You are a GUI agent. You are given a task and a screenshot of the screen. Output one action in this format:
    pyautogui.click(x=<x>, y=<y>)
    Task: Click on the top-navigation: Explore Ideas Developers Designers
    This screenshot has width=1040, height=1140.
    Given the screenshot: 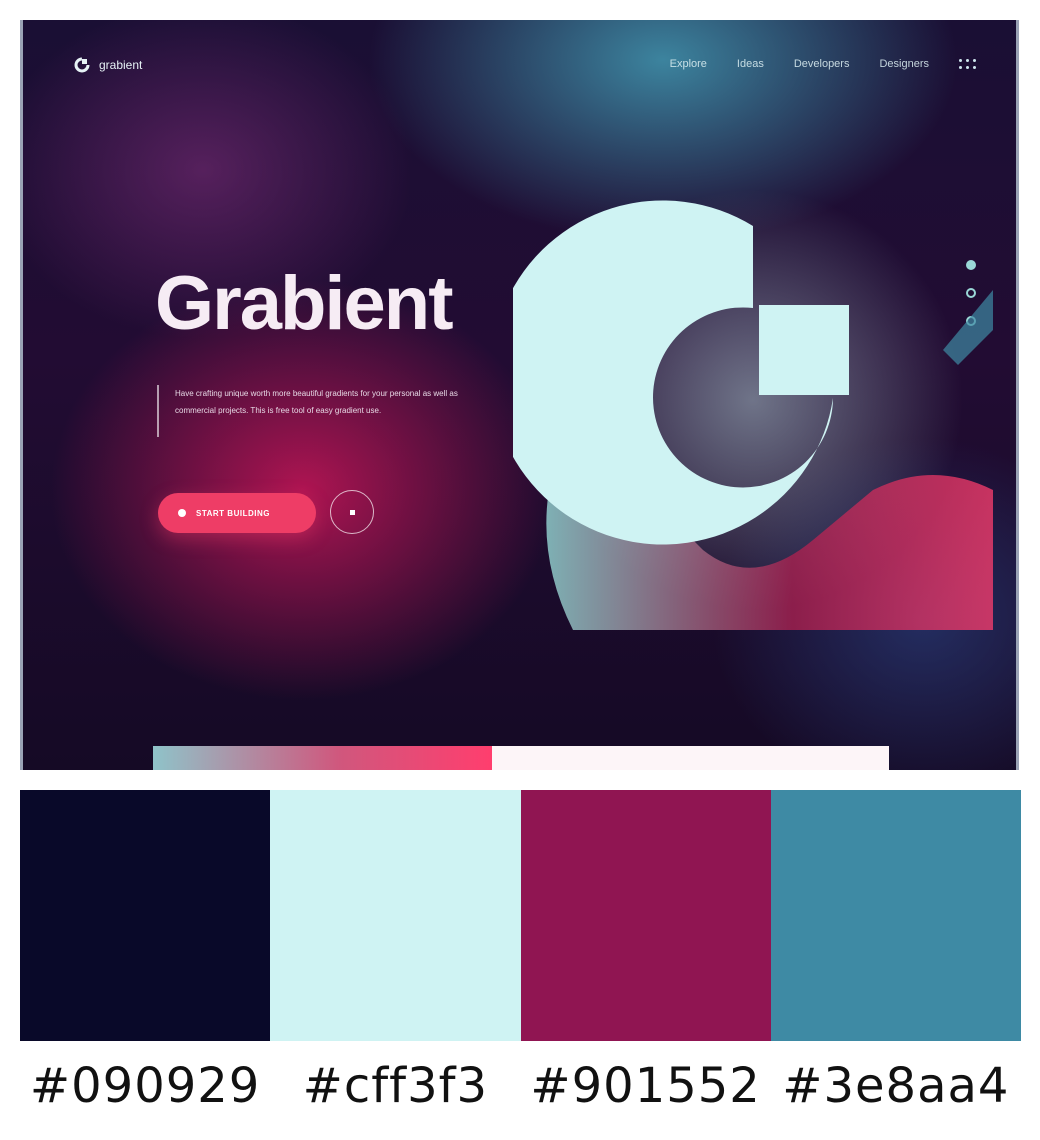 What is the action you would take?
    pyautogui.click(x=823, y=64)
    